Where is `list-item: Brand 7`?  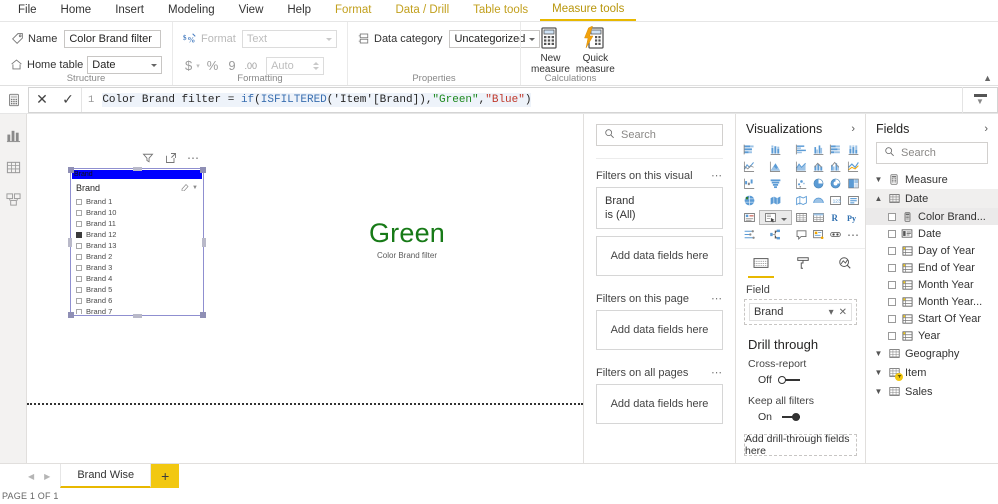
list-item: Brand 7 is located at coordinates (137, 310).